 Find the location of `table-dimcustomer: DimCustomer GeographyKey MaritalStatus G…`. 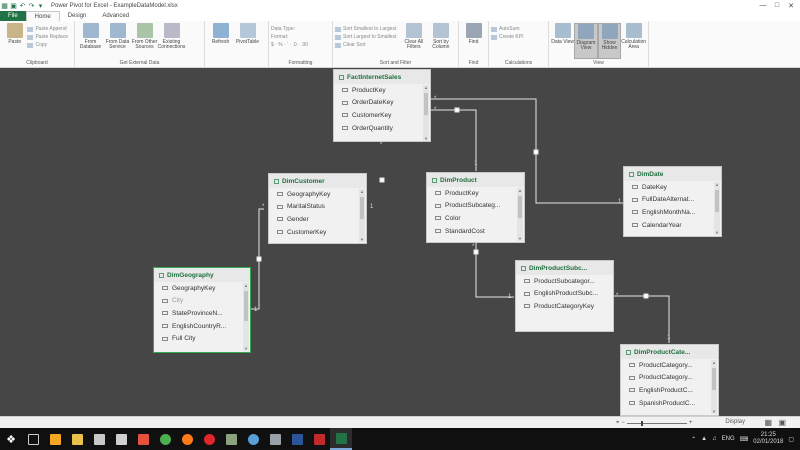

table-dimcustomer: DimCustomer GeographyKey MaritalStatus G… is located at coordinates (317, 208).